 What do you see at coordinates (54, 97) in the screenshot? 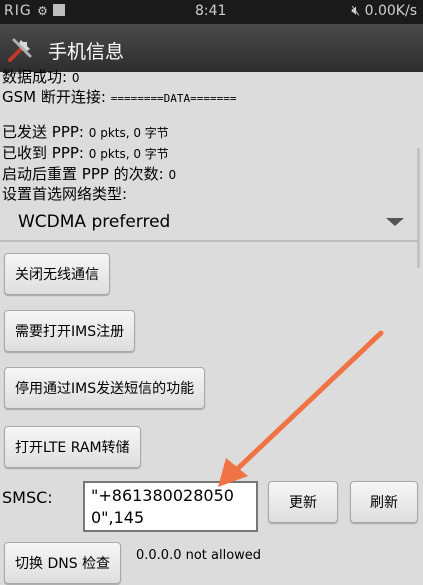
I see `gsm-disconnect-label: GSM 断开连接:` at bounding box center [54, 97].